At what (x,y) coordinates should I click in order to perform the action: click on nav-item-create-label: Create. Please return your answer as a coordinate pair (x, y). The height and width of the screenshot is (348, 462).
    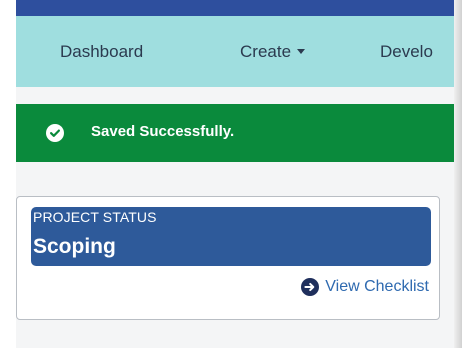
    Looking at the image, I should click on (266, 51).